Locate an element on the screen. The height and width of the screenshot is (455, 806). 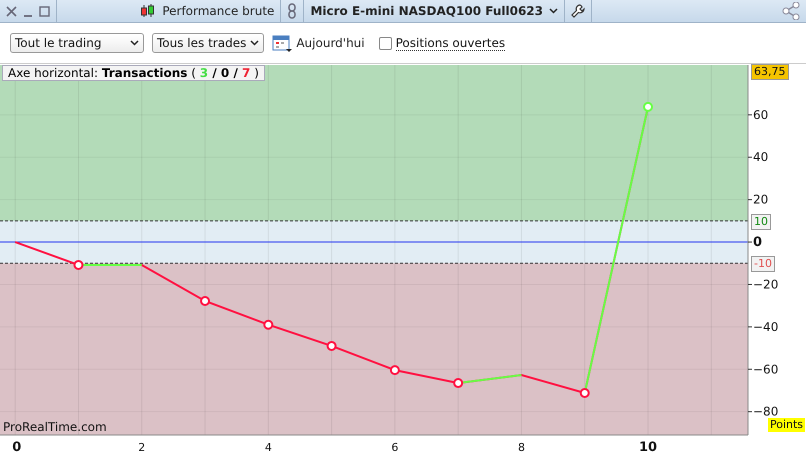
lower-threshold-badge: -10 is located at coordinates (763, 264).